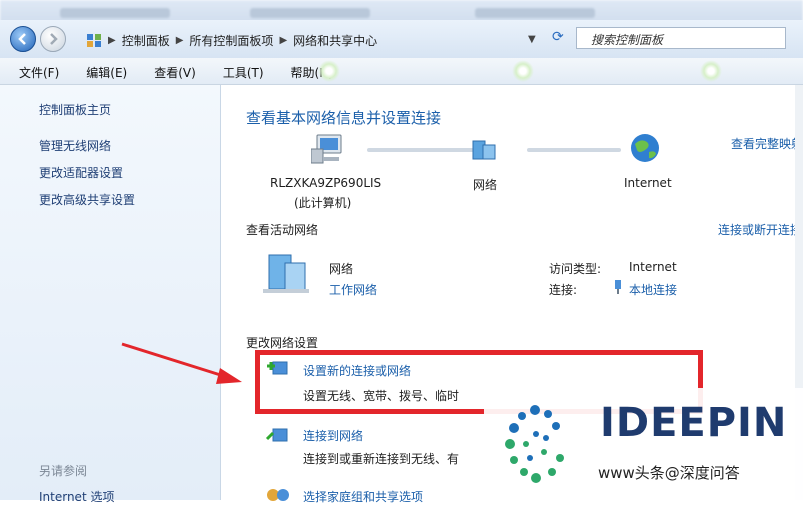 Image resolution: width=803 pixels, height=505 pixels. I want to click on breadcrumb: ▶ 控制面板 ▶ 所有控制面板项 ▶ 网络和共享中心, so click(231, 40).